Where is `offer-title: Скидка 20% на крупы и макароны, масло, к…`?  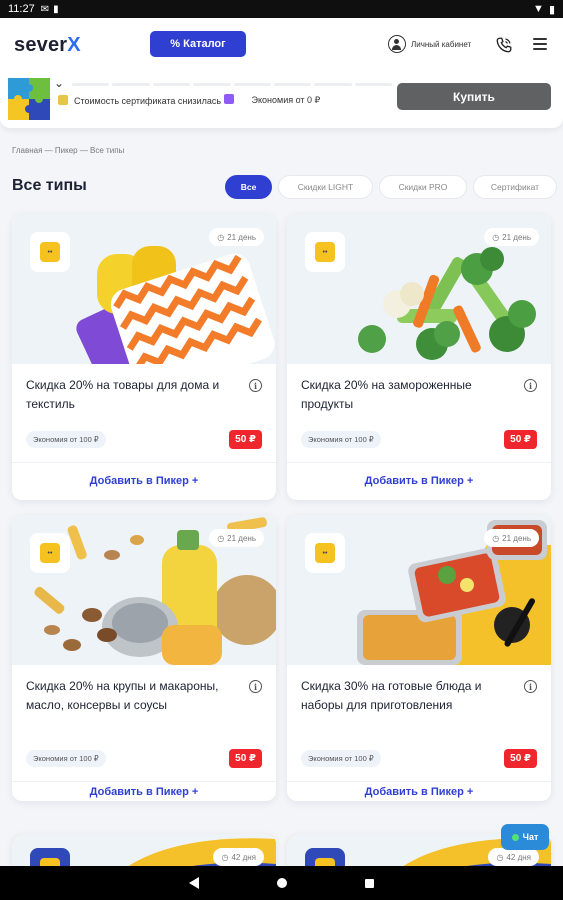 offer-title: Скидка 20% на крупы и макароны, масло, к… is located at coordinates (122, 695).